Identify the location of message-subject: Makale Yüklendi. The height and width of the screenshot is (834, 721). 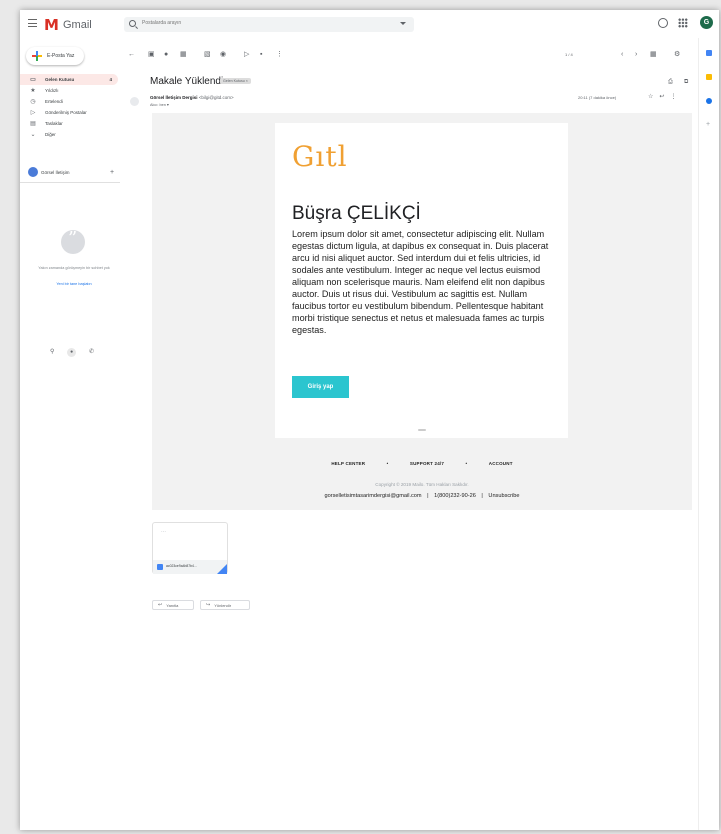
(187, 81).